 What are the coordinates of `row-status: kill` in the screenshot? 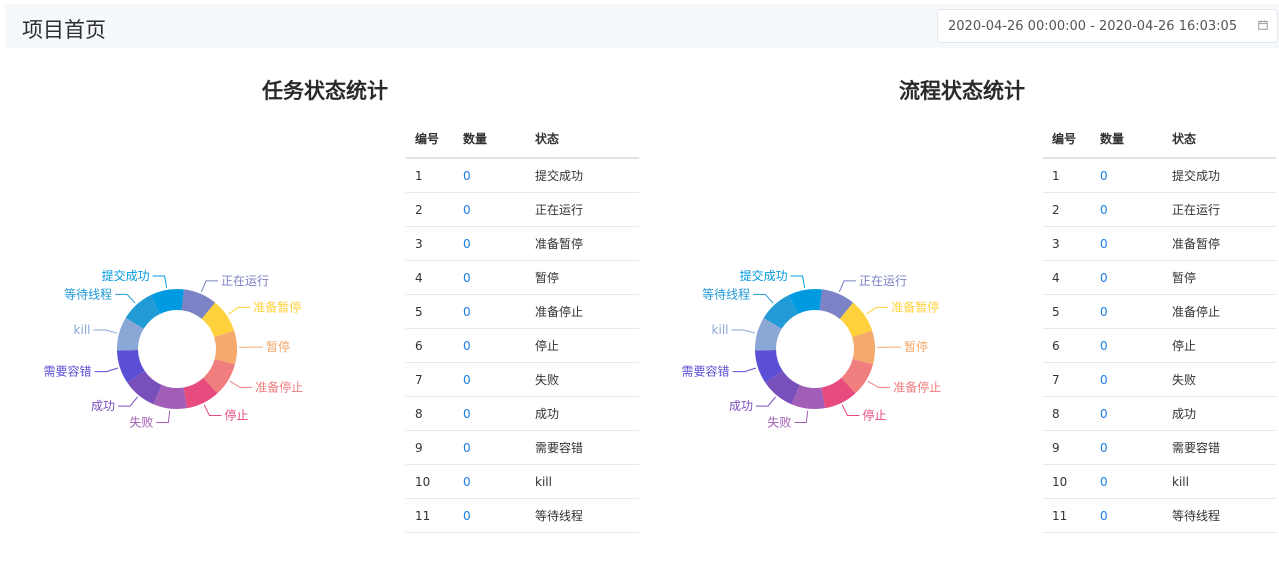 It's located at (1219, 481).